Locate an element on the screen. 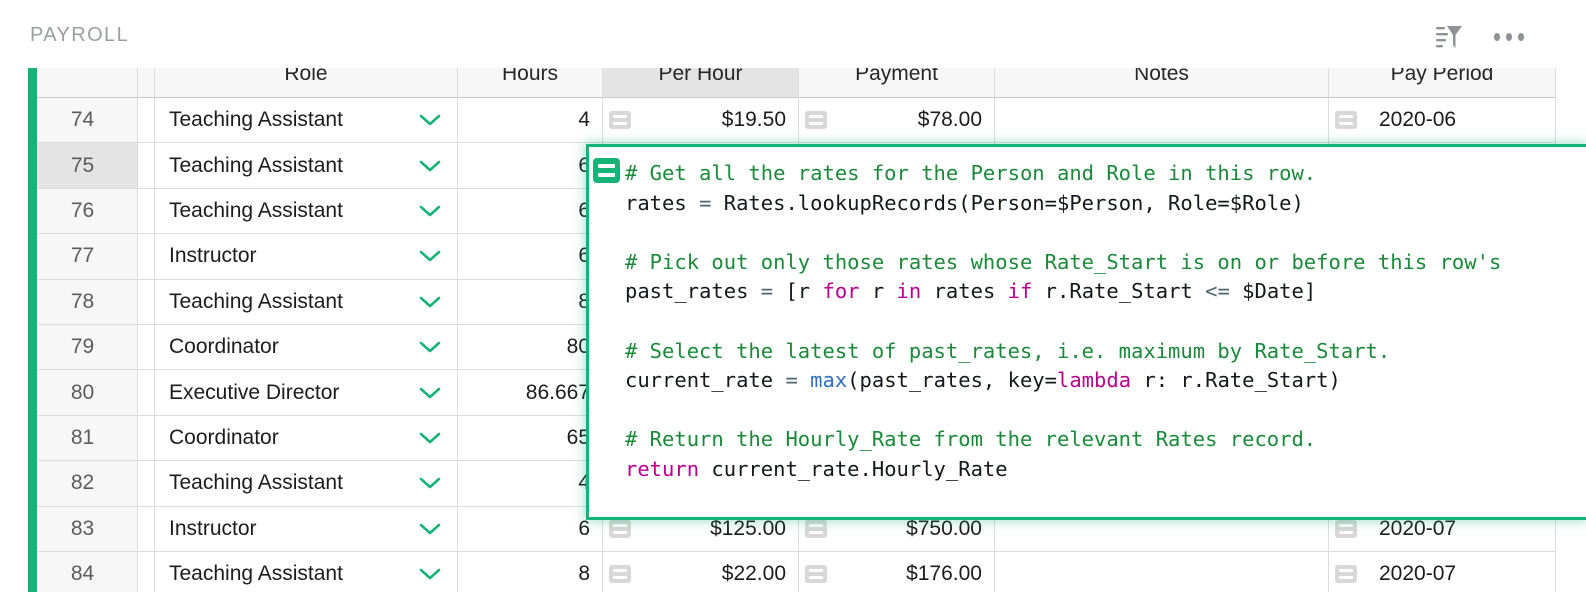 The image size is (1586, 592). column-header-role: Role is located at coordinates (306, 83).